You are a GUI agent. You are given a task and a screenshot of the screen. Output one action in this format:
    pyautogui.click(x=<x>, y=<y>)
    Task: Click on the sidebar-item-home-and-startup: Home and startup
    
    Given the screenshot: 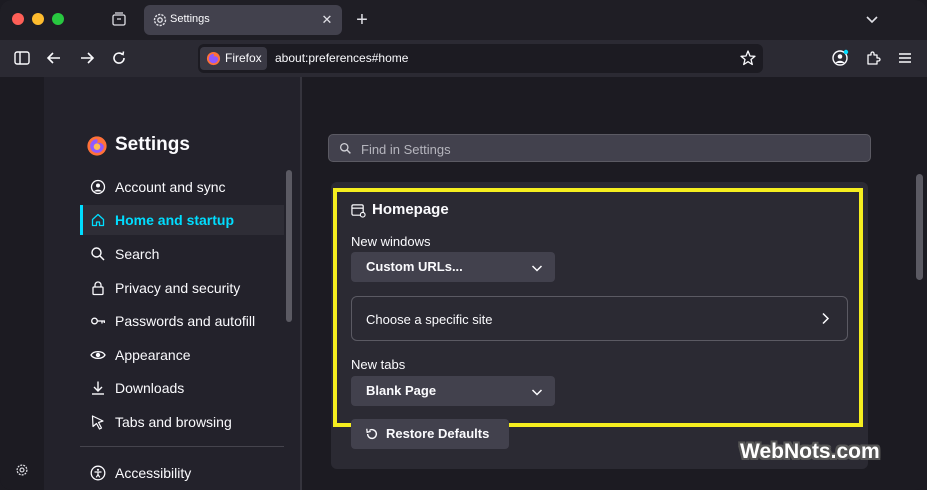 What is the action you would take?
    pyautogui.click(x=182, y=220)
    